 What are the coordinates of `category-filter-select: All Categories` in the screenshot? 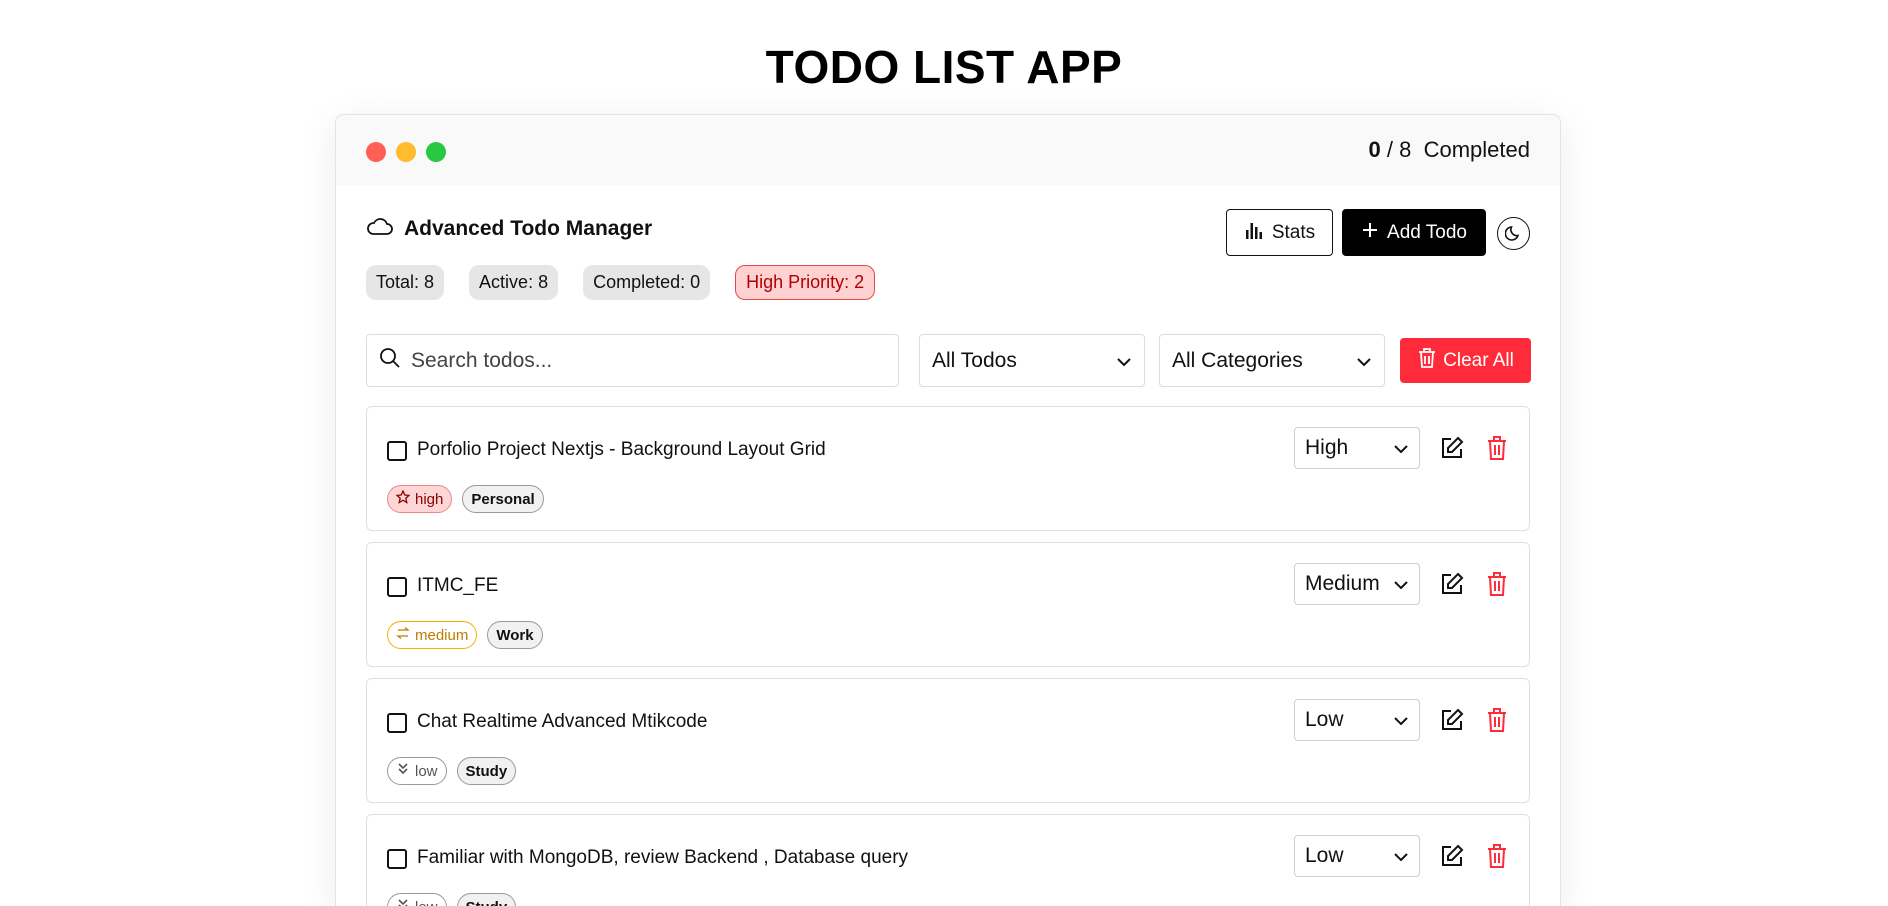 It's located at (1272, 360).